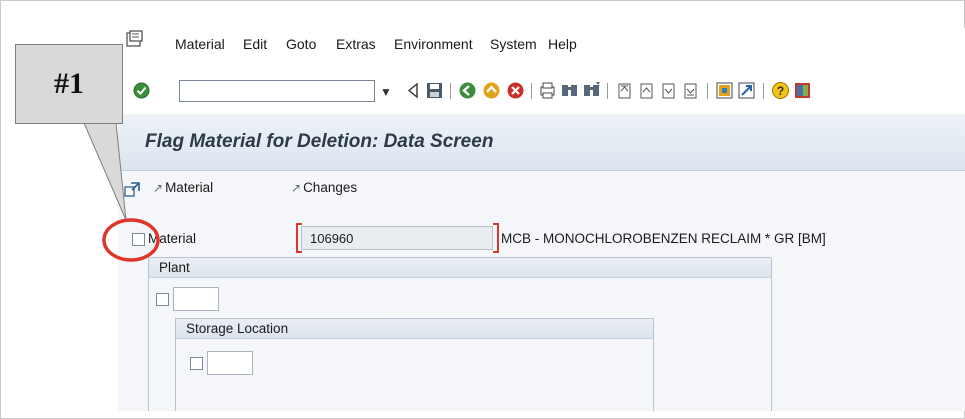 Image resolution: width=965 pixels, height=419 pixels. I want to click on callout-label: #1, so click(69, 83).